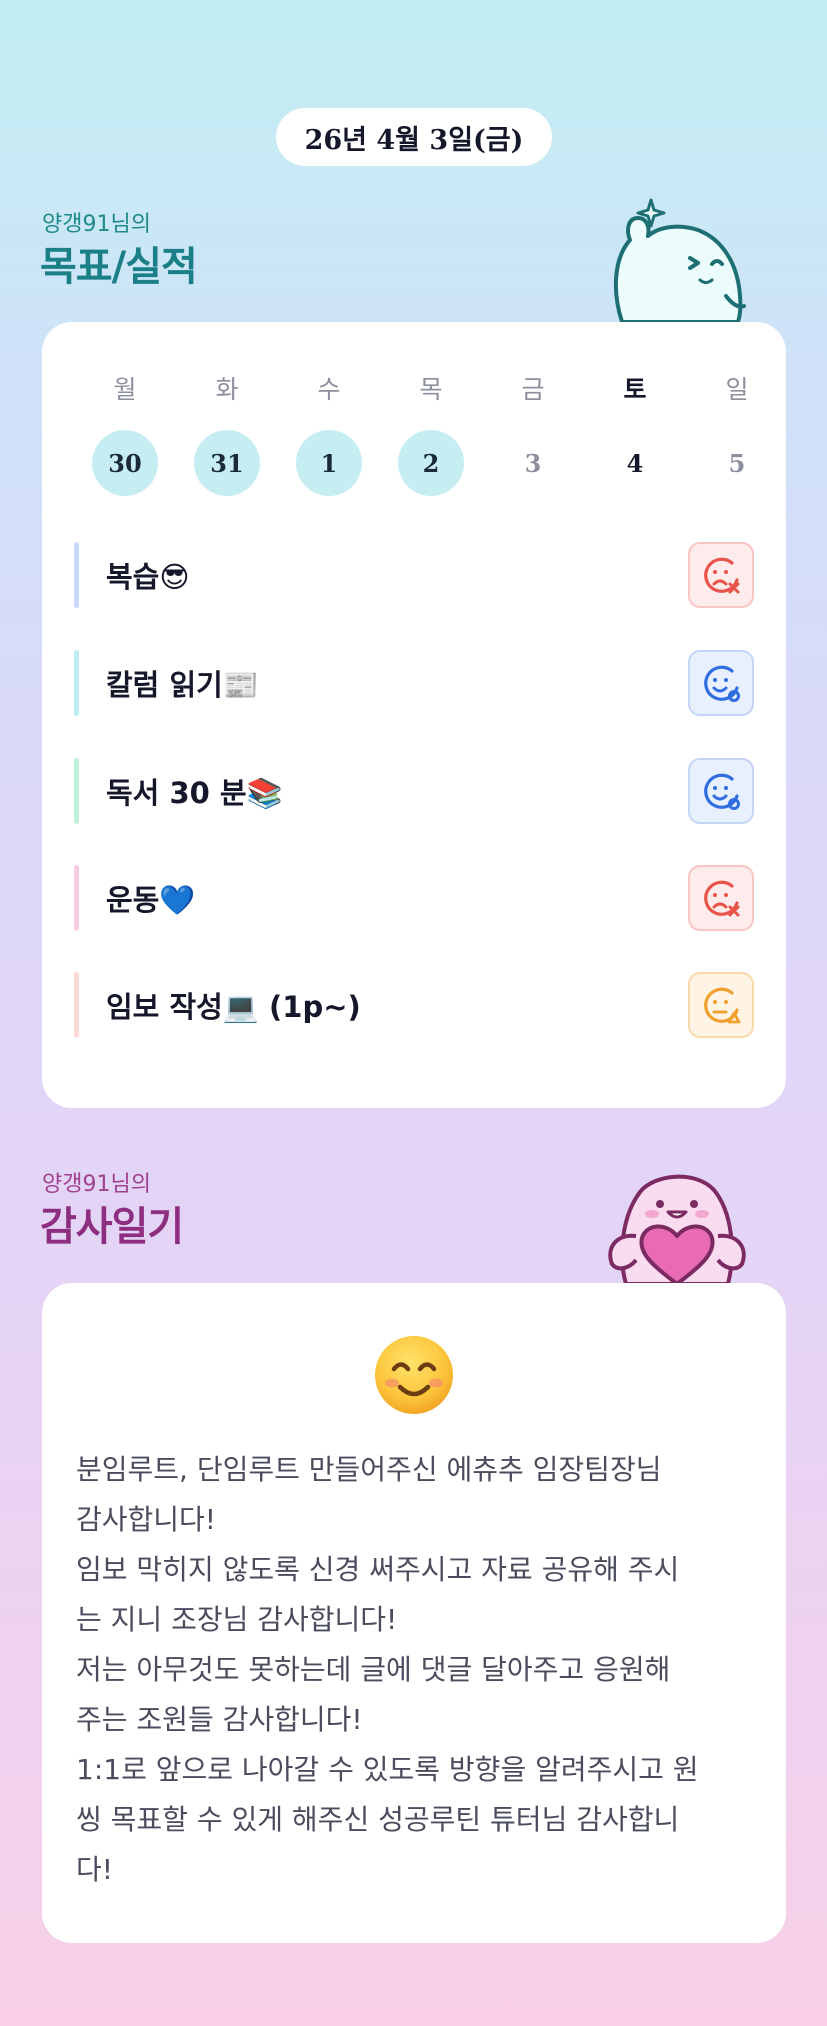 The image size is (827, 2026). Describe the element at coordinates (414, 1005) in the screenshot. I see `goal-item: 임보 작성💻 (1p~)` at that location.